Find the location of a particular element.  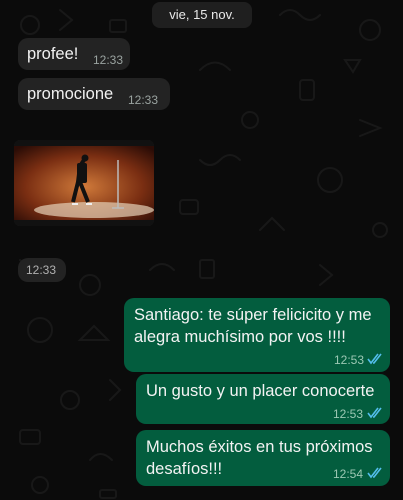

outgoing-message: Un gusto y un placer conocerte 12:53 is located at coordinates (263, 399).